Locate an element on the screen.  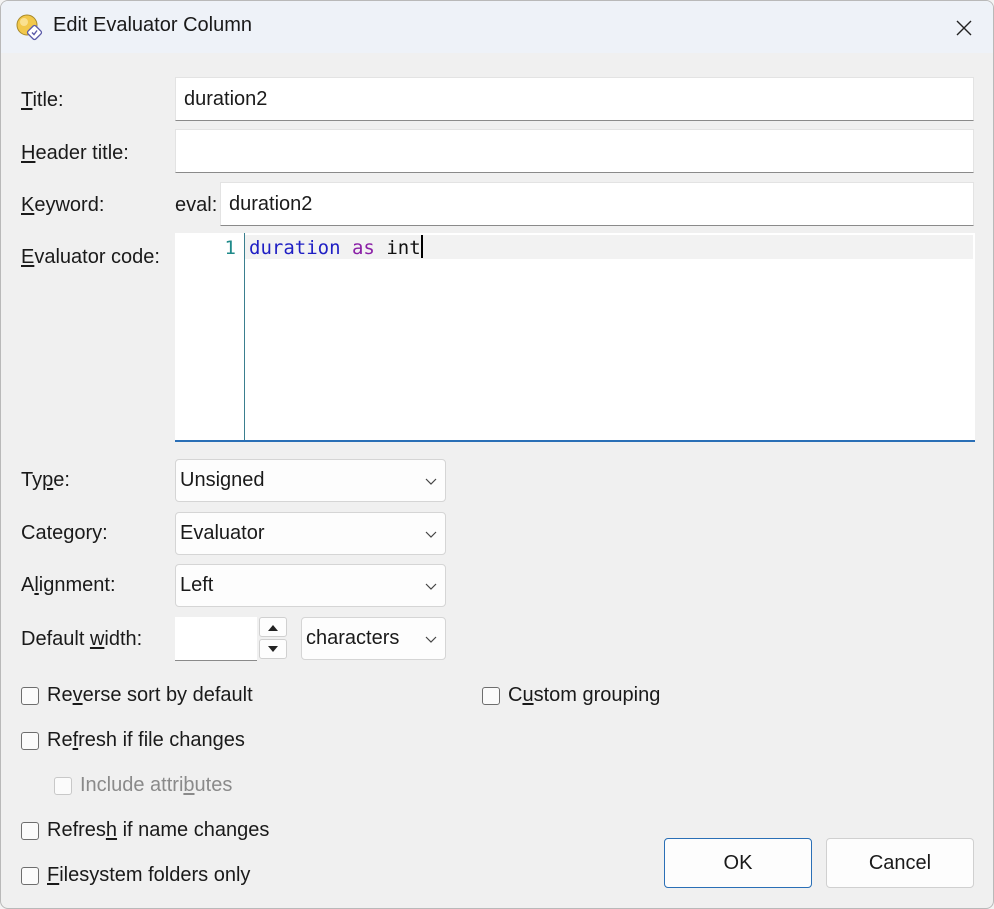
alignment-label: Alignment: is located at coordinates (68, 585).